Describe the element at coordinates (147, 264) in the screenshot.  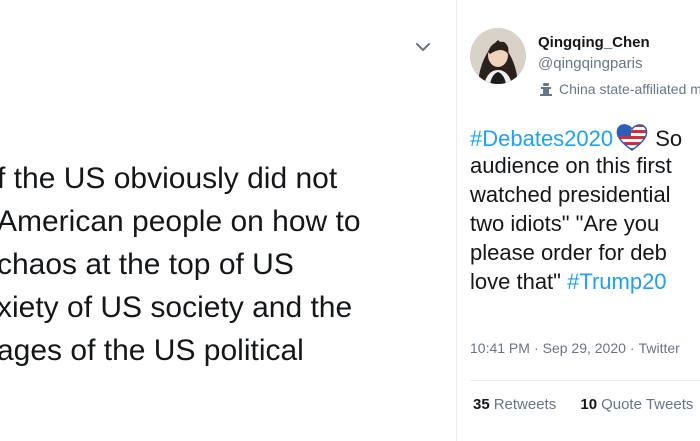
I see `left-tweet-line: chaos at the top of US` at that location.